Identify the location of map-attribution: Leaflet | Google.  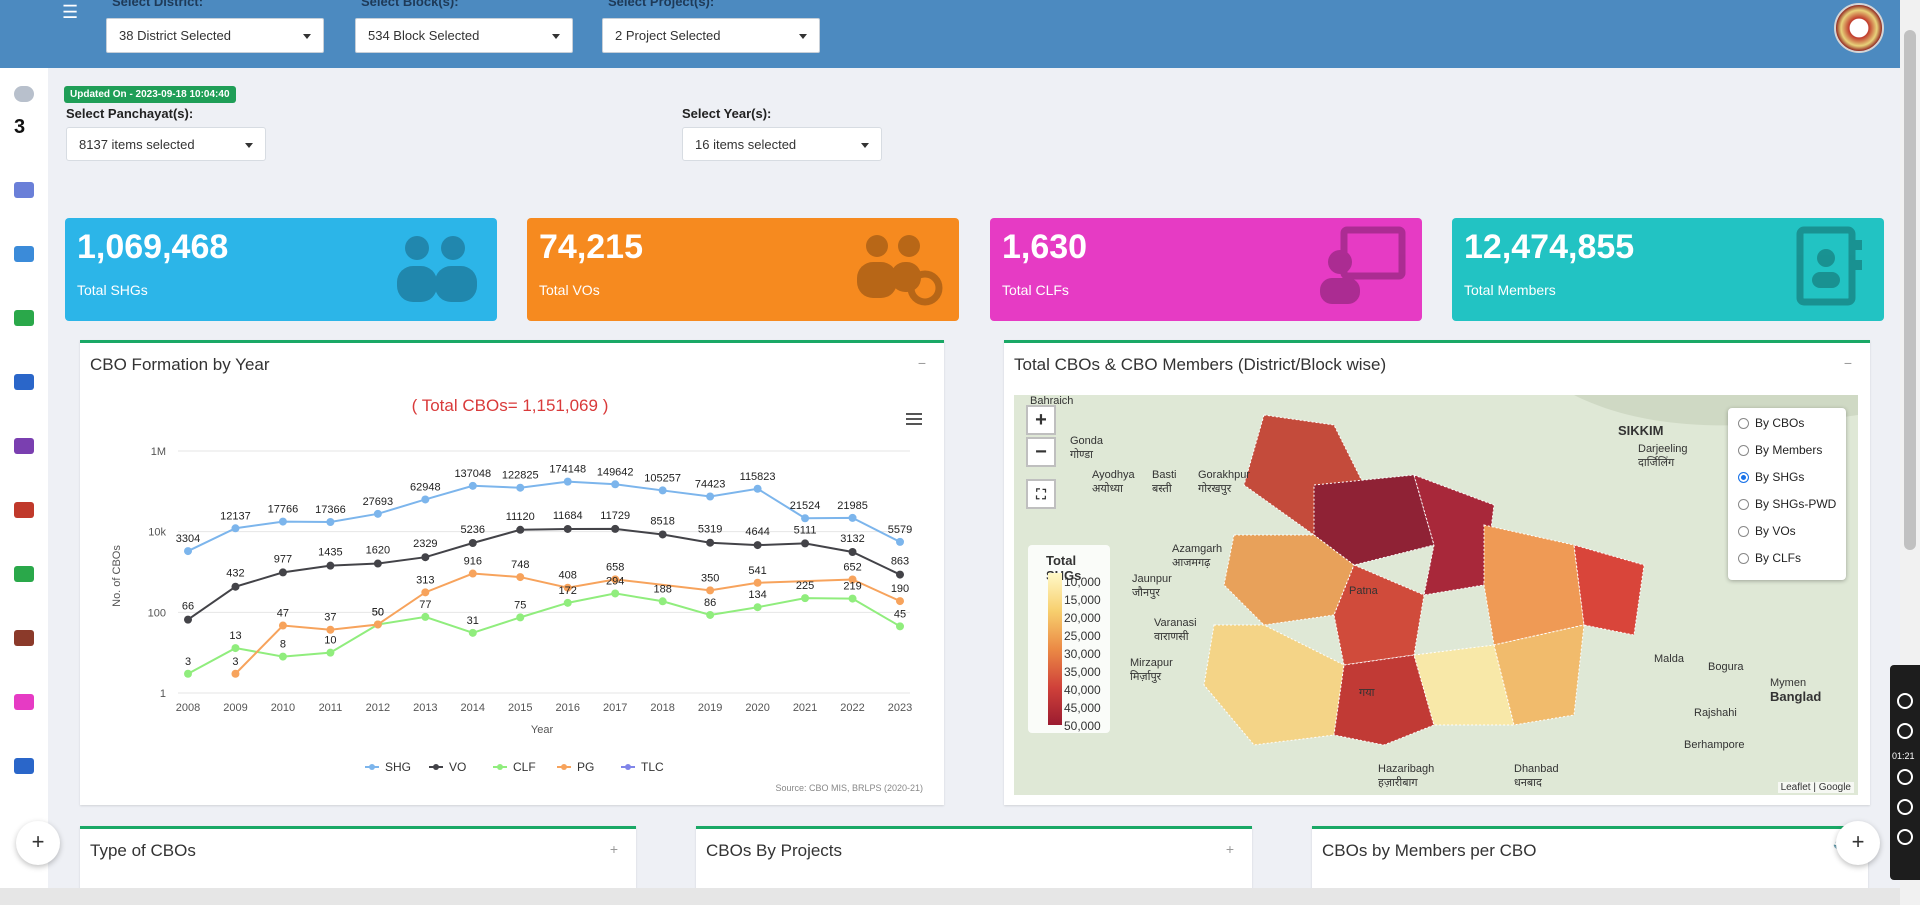
(1815, 787).